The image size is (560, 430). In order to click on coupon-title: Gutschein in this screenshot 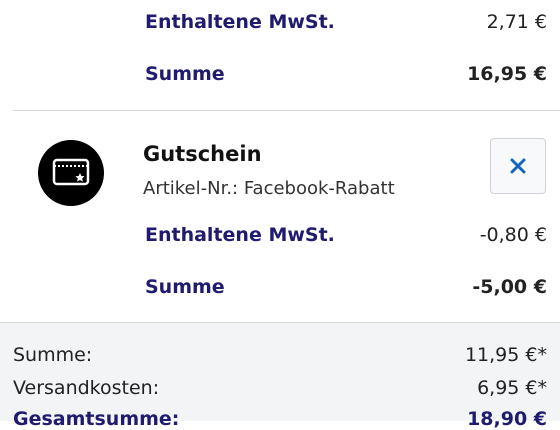, I will do `click(202, 154)`.